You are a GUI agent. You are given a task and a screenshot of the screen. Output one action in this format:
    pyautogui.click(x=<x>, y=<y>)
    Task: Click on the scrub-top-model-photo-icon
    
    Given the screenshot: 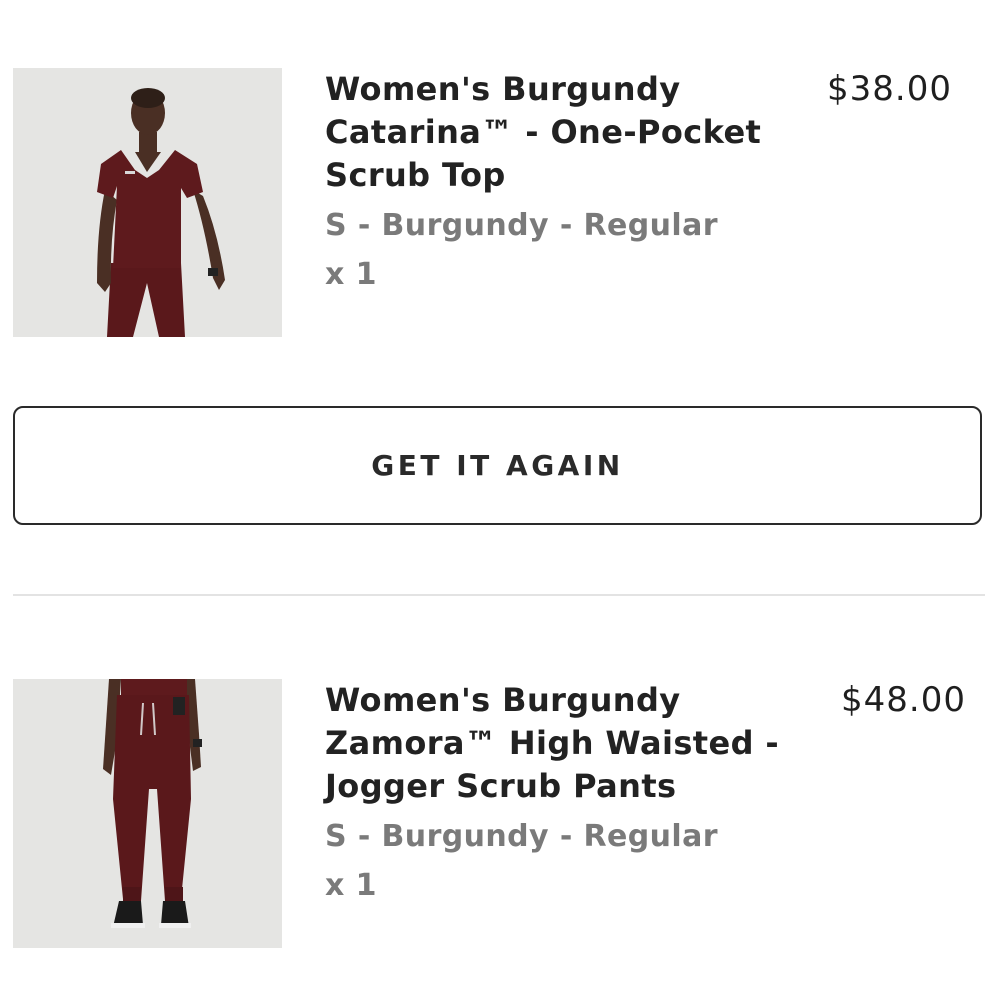 What is the action you would take?
    pyautogui.click(x=147, y=202)
    